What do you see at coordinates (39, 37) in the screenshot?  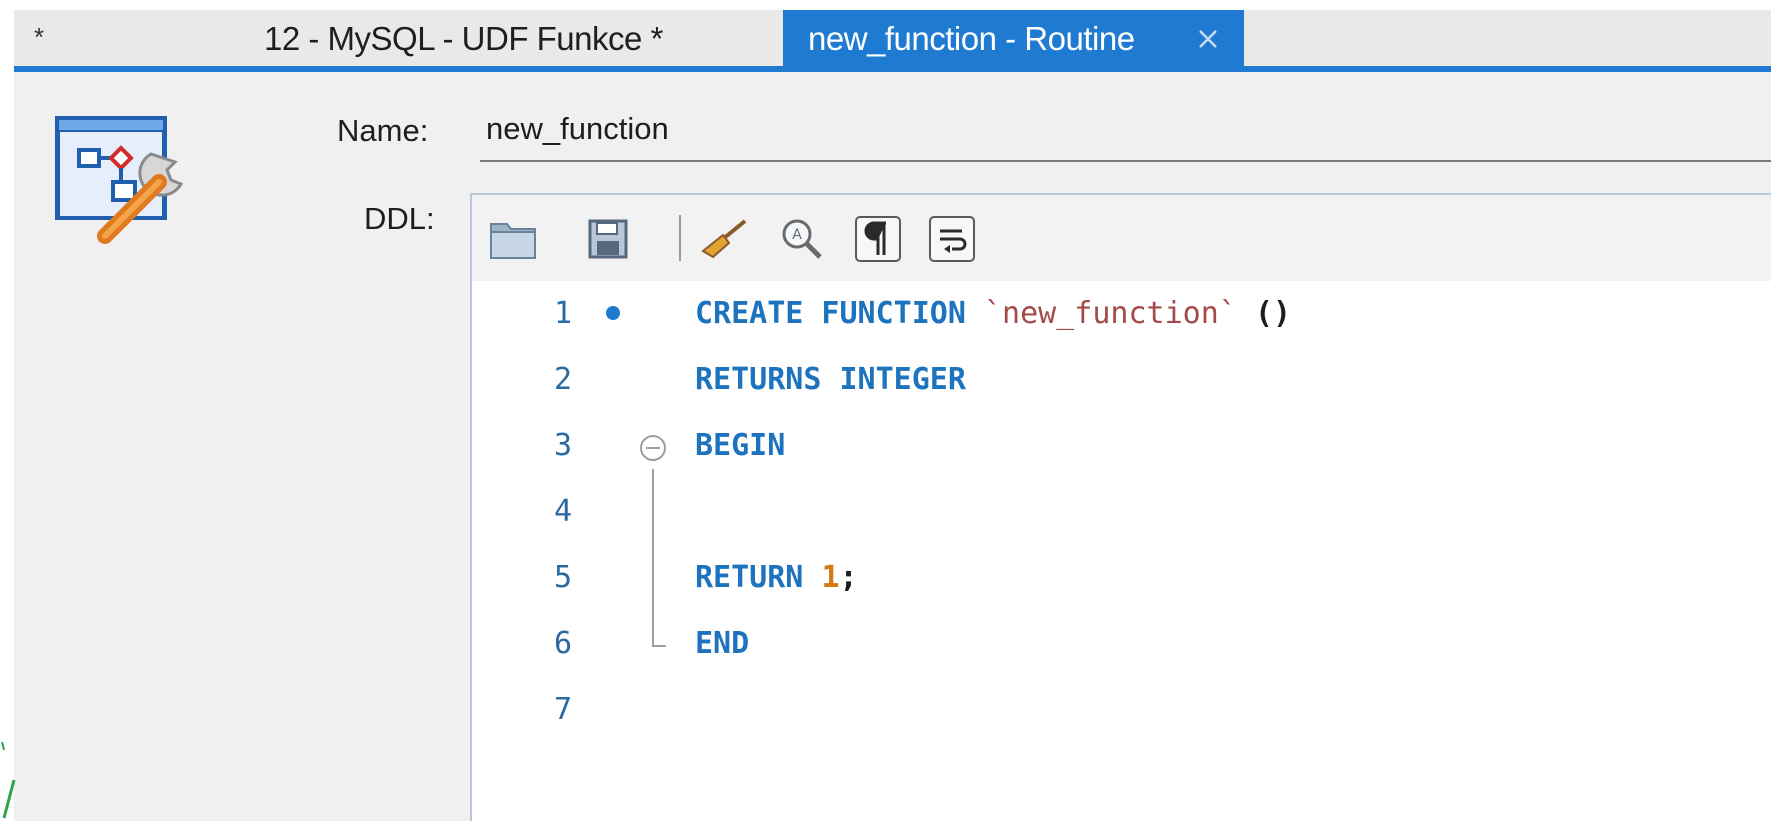 I see `tab-overflow-star: *` at bounding box center [39, 37].